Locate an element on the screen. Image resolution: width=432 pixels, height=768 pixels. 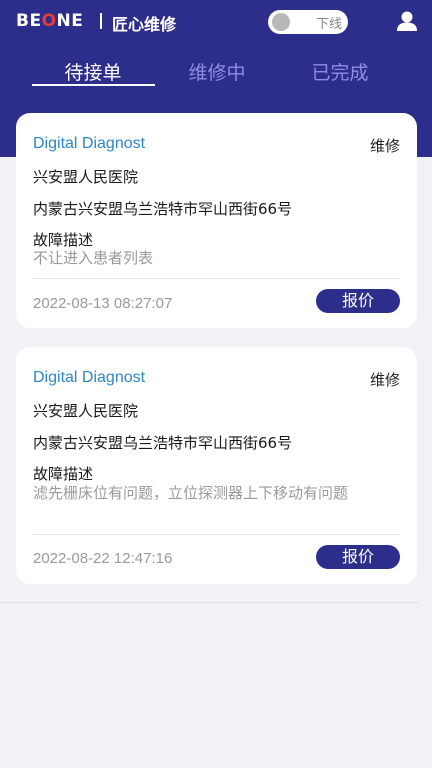
toggle-label: 下线 is located at coordinates (328, 24).